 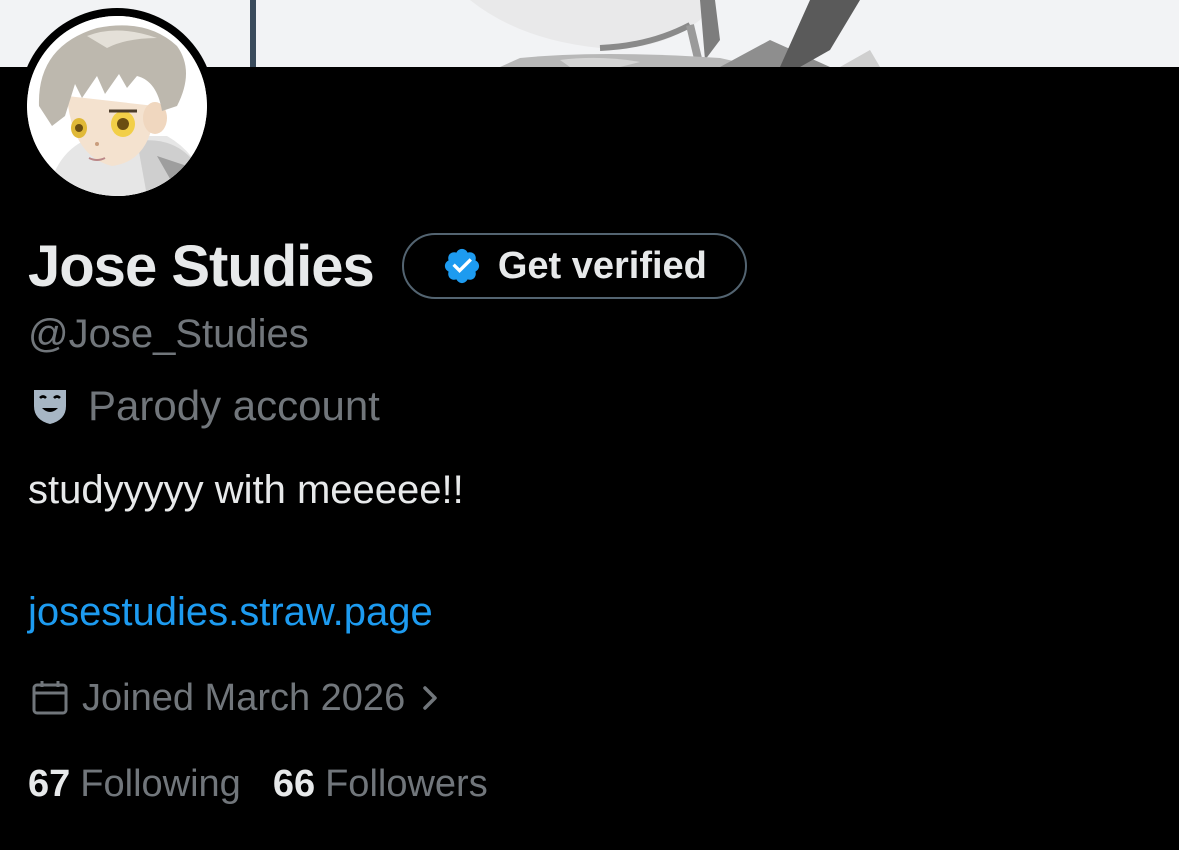 I want to click on verified-badge-icon, so click(x=462, y=266).